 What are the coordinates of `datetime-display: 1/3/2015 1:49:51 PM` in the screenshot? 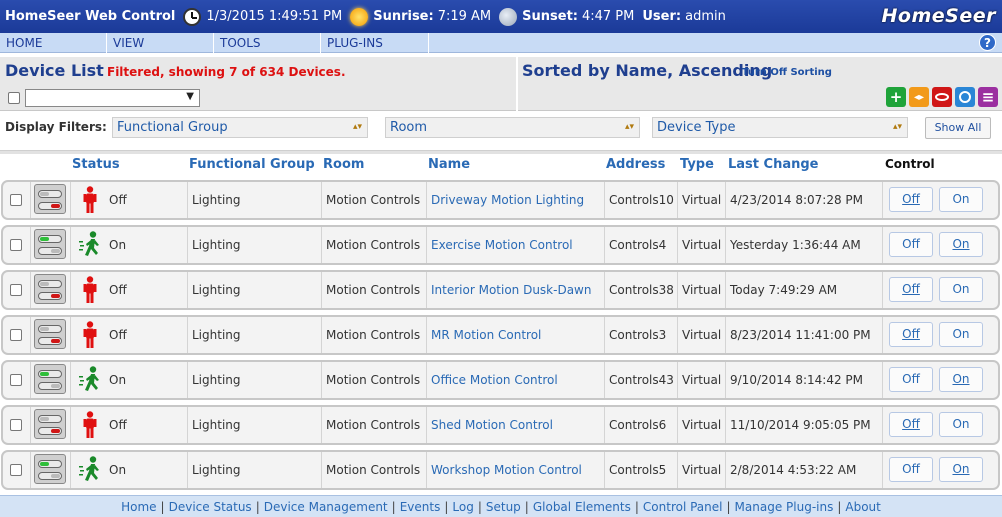 It's located at (262, 16).